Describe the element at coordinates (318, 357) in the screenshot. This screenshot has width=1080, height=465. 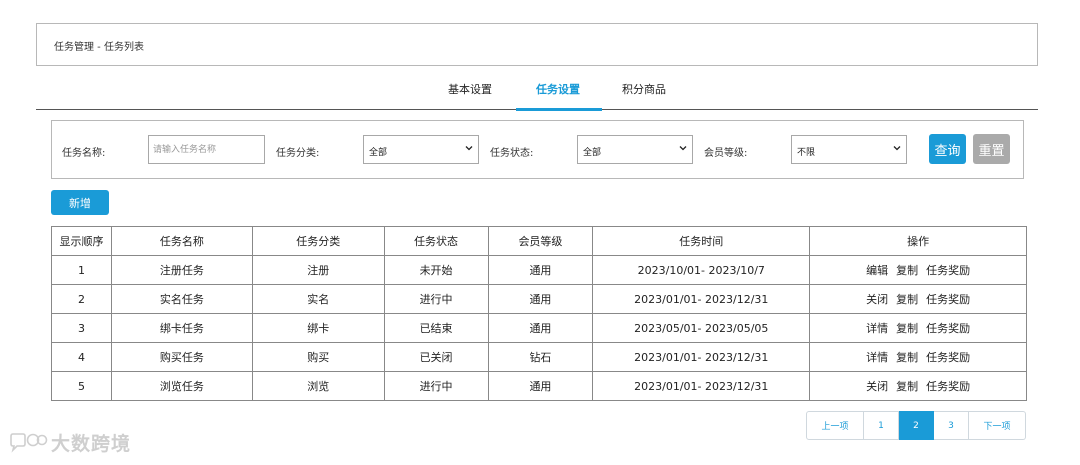
I see `cell-category: 购买` at that location.